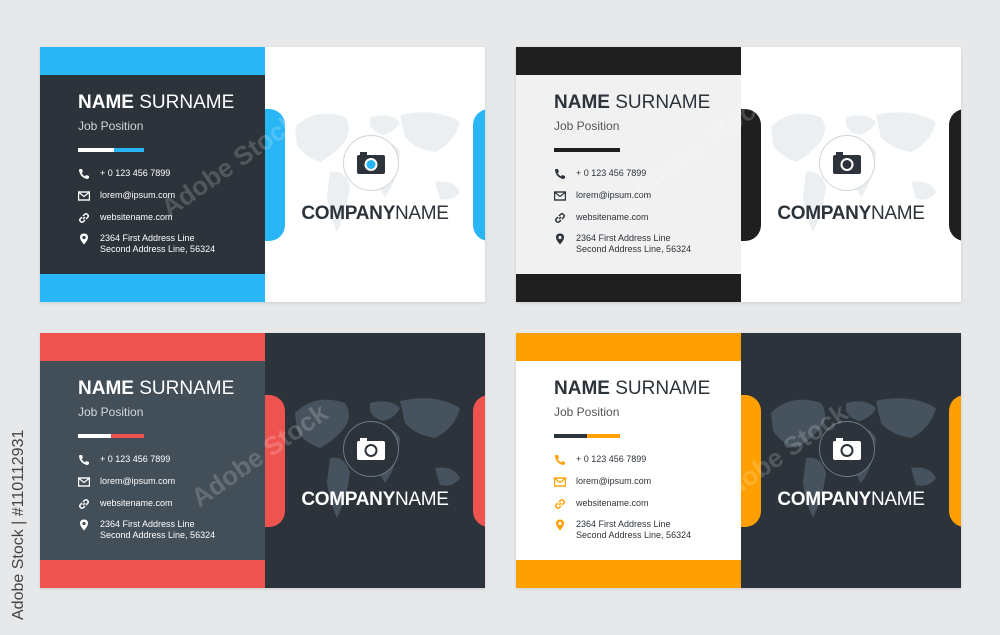 Image resolution: width=1000 pixels, height=635 pixels. What do you see at coordinates (18, 524) in the screenshot?
I see `stock-id-label: Adobe Stock | #110112931` at bounding box center [18, 524].